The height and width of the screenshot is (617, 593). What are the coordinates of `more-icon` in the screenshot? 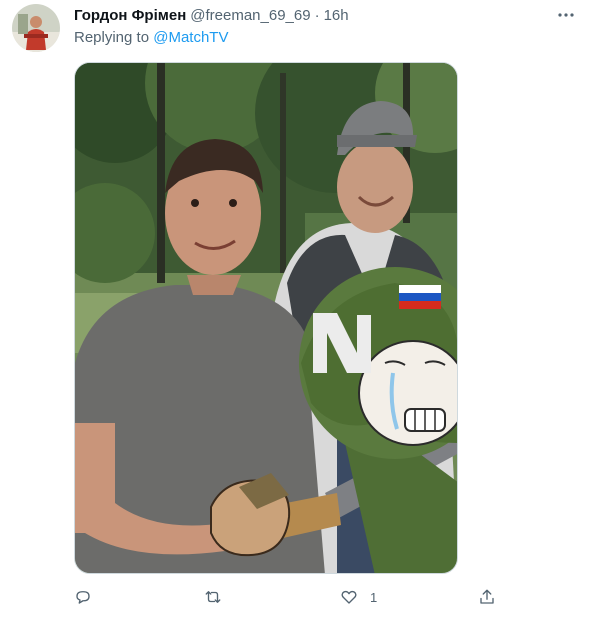 It's located at (566, 15).